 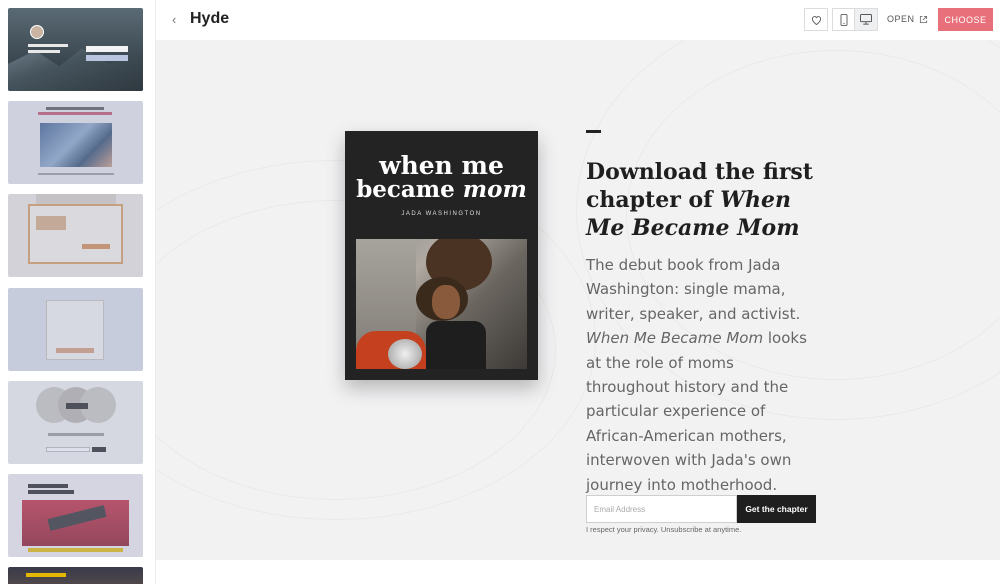 What do you see at coordinates (901, 19) in the screenshot?
I see `open-label: OPEN` at bounding box center [901, 19].